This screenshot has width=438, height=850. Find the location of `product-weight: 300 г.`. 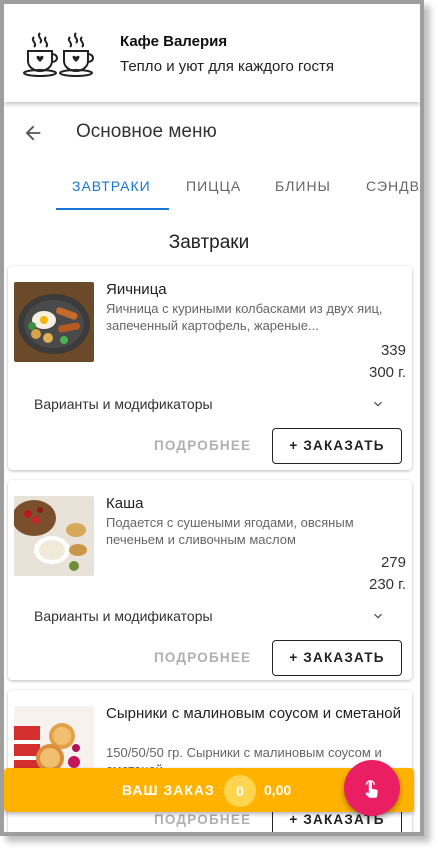

product-weight: 300 г. is located at coordinates (387, 372).